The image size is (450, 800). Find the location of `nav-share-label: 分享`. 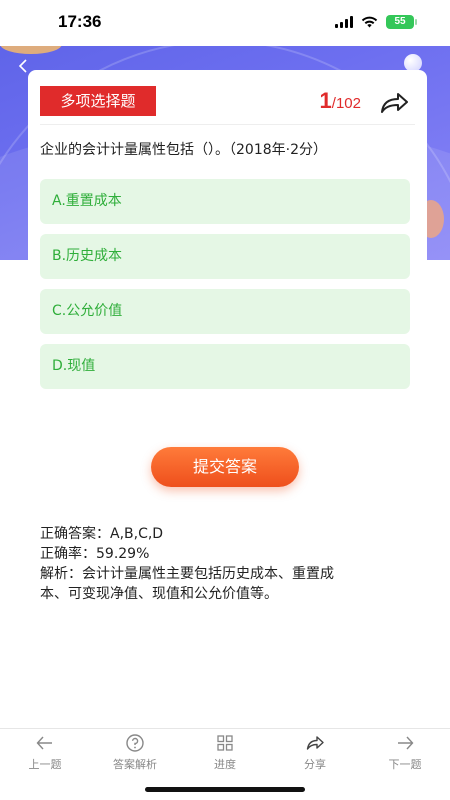

nav-share-label: 分享 is located at coordinates (315, 764).